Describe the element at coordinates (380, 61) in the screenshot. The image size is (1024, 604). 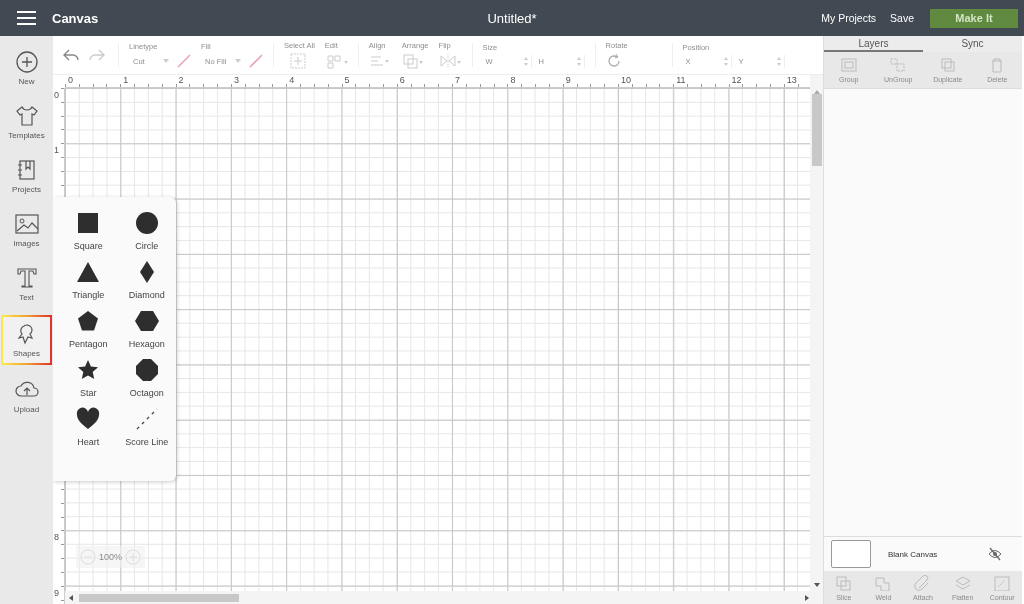
I see `align-icon` at that location.